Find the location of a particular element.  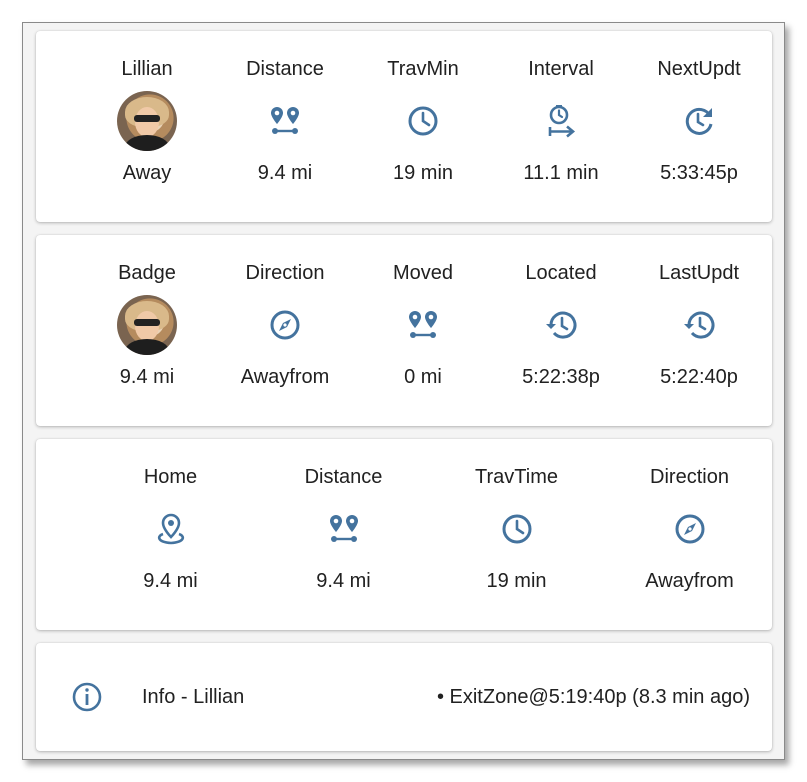

entity-home-direction: Direction Awayfrom is located at coordinates (689, 516).